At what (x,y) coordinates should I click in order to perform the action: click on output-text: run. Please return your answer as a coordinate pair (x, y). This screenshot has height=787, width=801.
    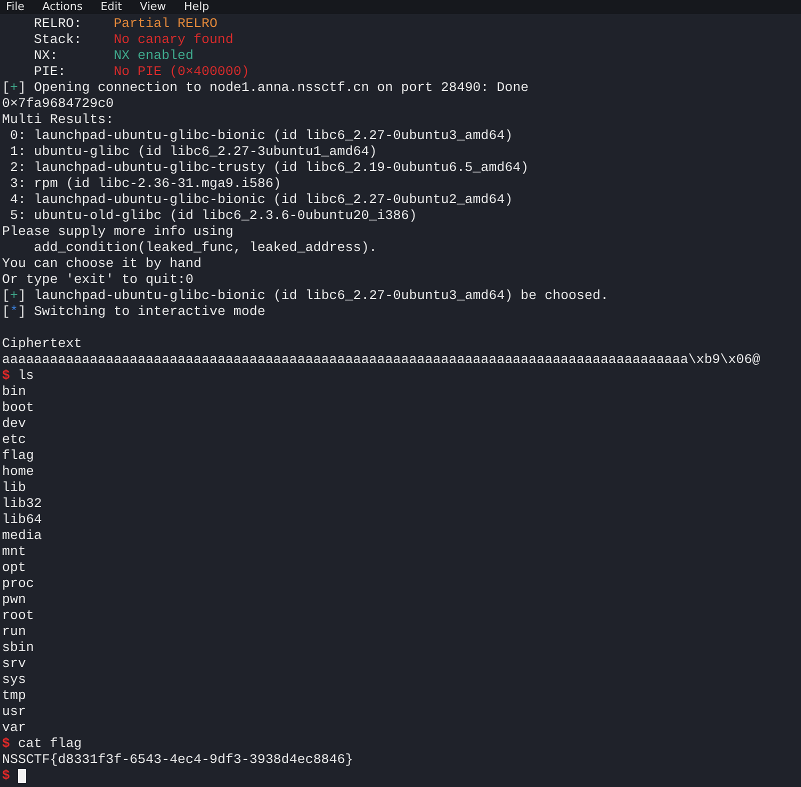
    Looking at the image, I should click on (14, 632).